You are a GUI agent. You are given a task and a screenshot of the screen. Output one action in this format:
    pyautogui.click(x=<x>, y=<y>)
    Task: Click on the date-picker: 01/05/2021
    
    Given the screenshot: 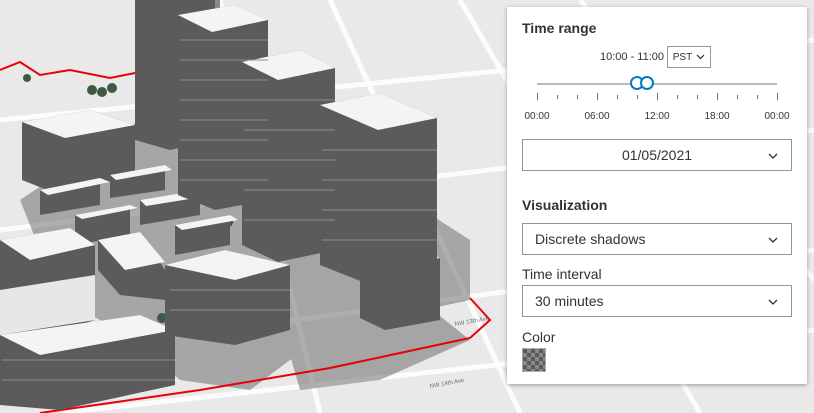 What is the action you would take?
    pyautogui.click(x=657, y=155)
    